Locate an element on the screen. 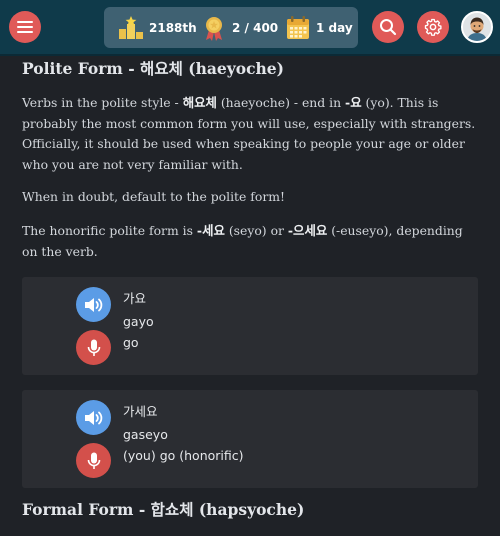 Image resolution: width=500 pixels, height=536 pixels. ranking-stat: 2188th is located at coordinates (157, 28).